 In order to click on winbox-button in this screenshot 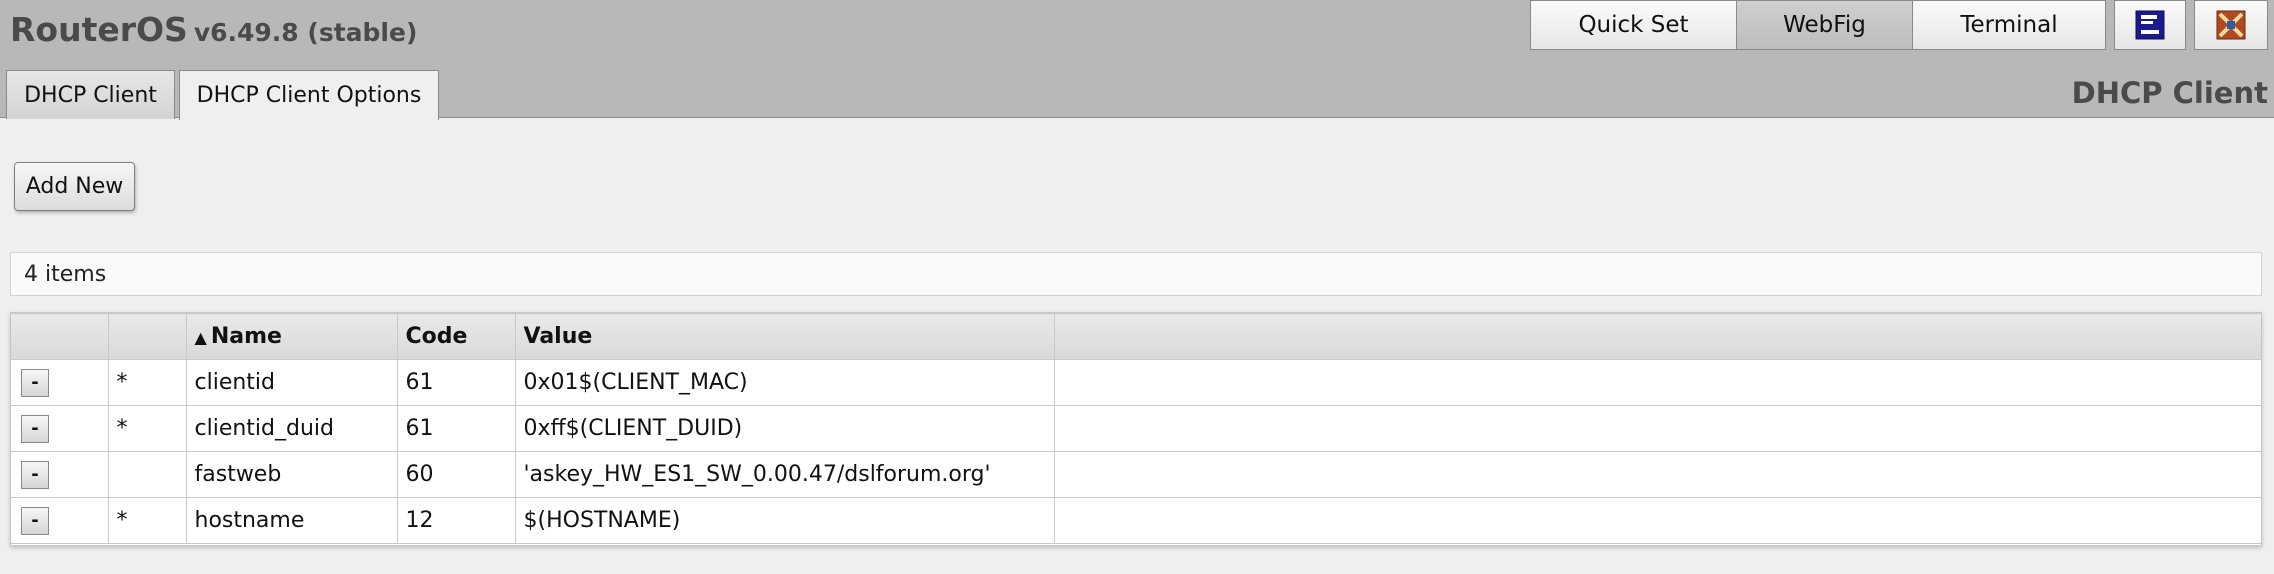, I will do `click(2150, 25)`.